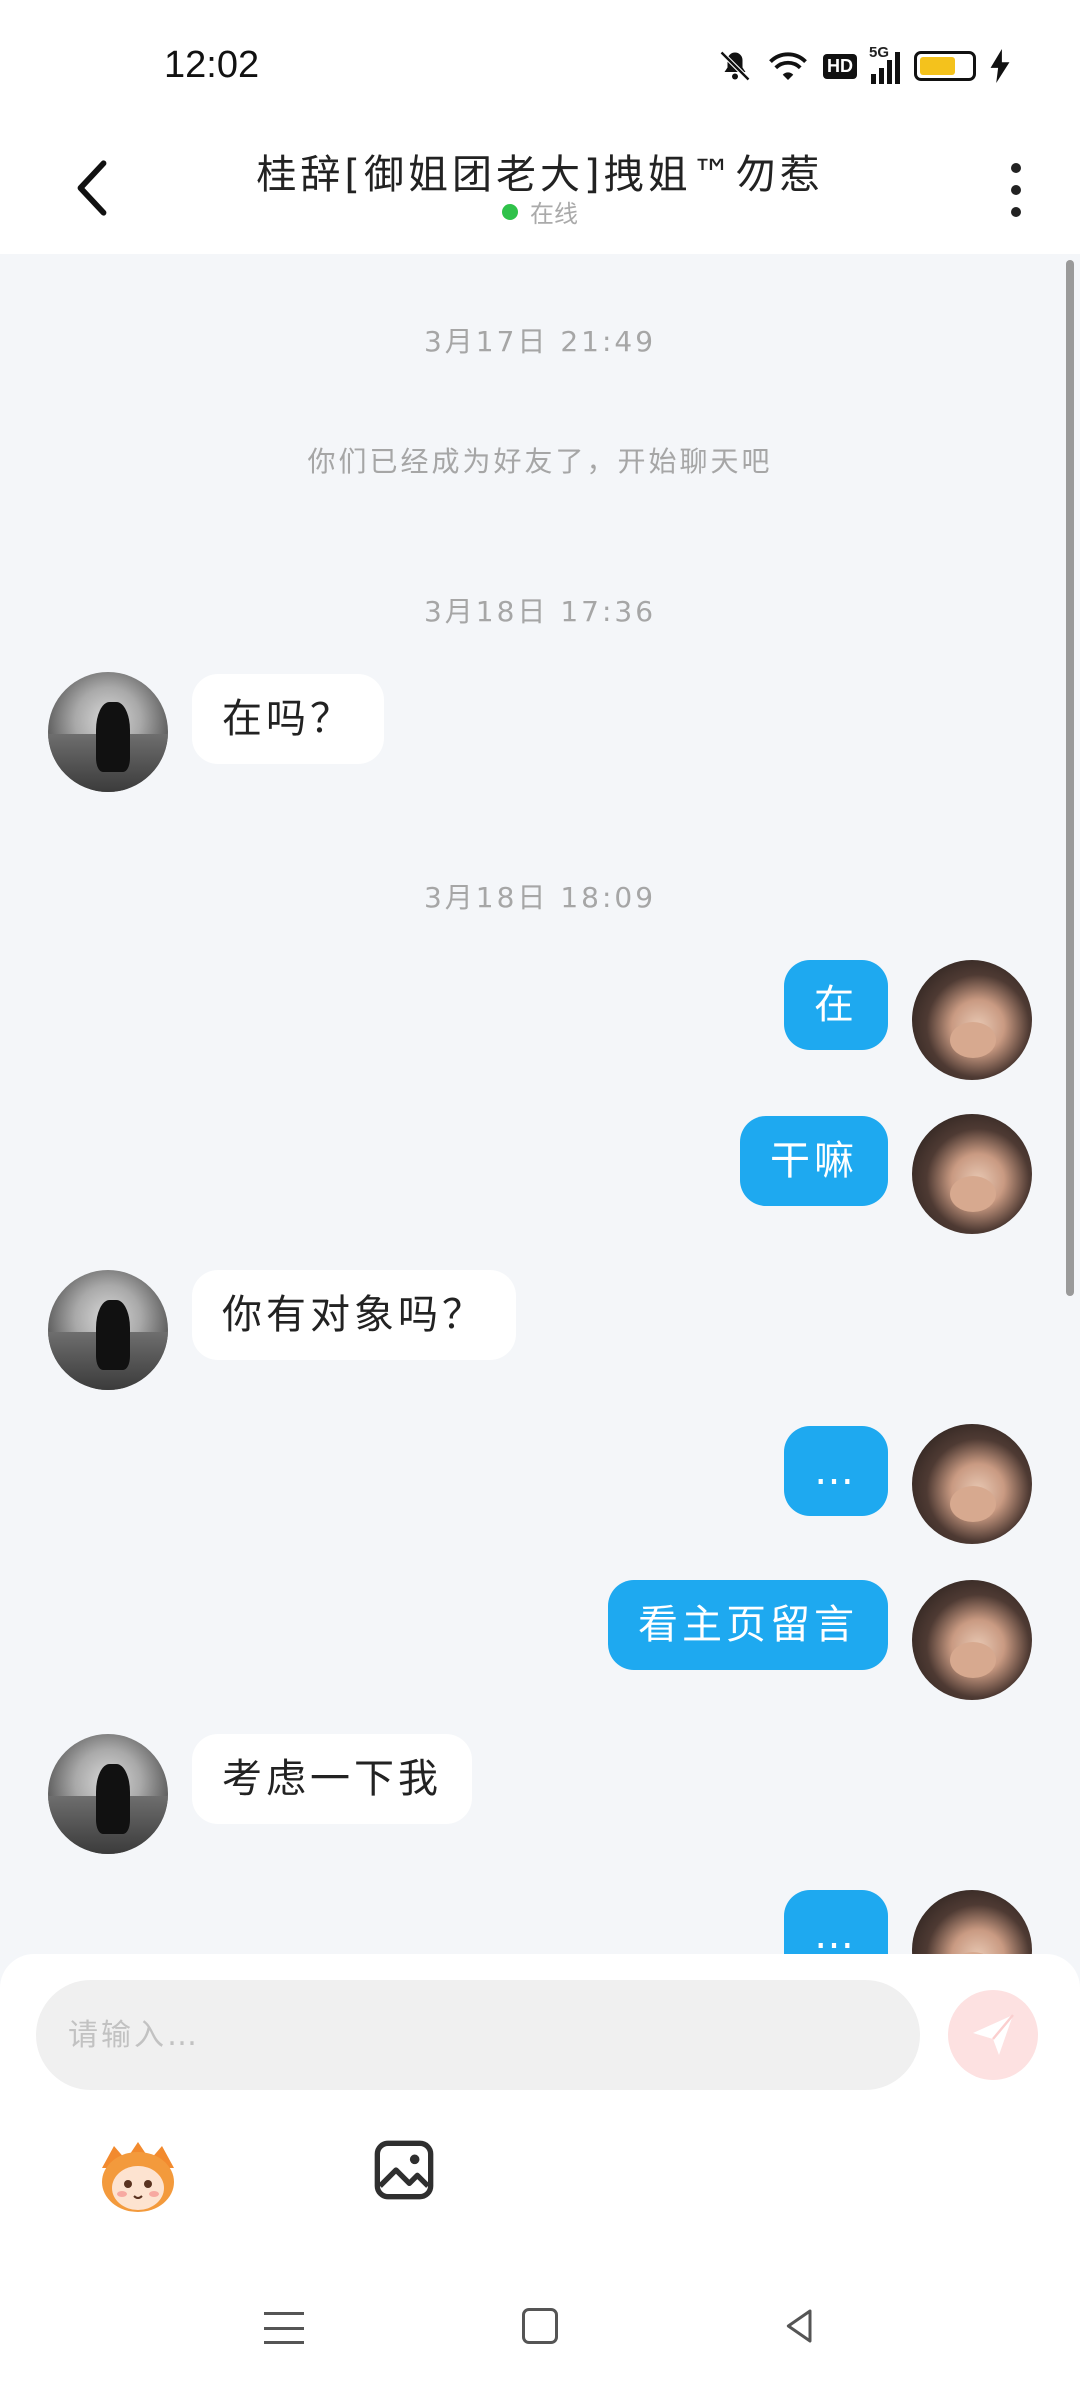 This screenshot has width=1080, height=2400. I want to click on system-nav-bar, so click(540, 2335).